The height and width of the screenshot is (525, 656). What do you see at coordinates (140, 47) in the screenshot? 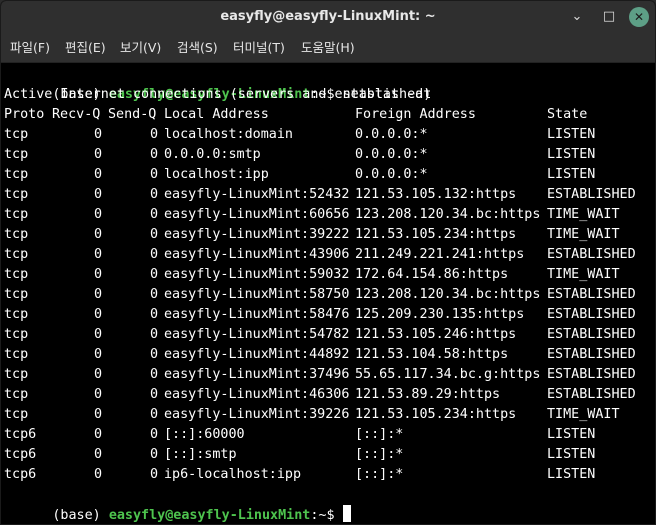
I see `menu-view: 보기(V)` at bounding box center [140, 47].